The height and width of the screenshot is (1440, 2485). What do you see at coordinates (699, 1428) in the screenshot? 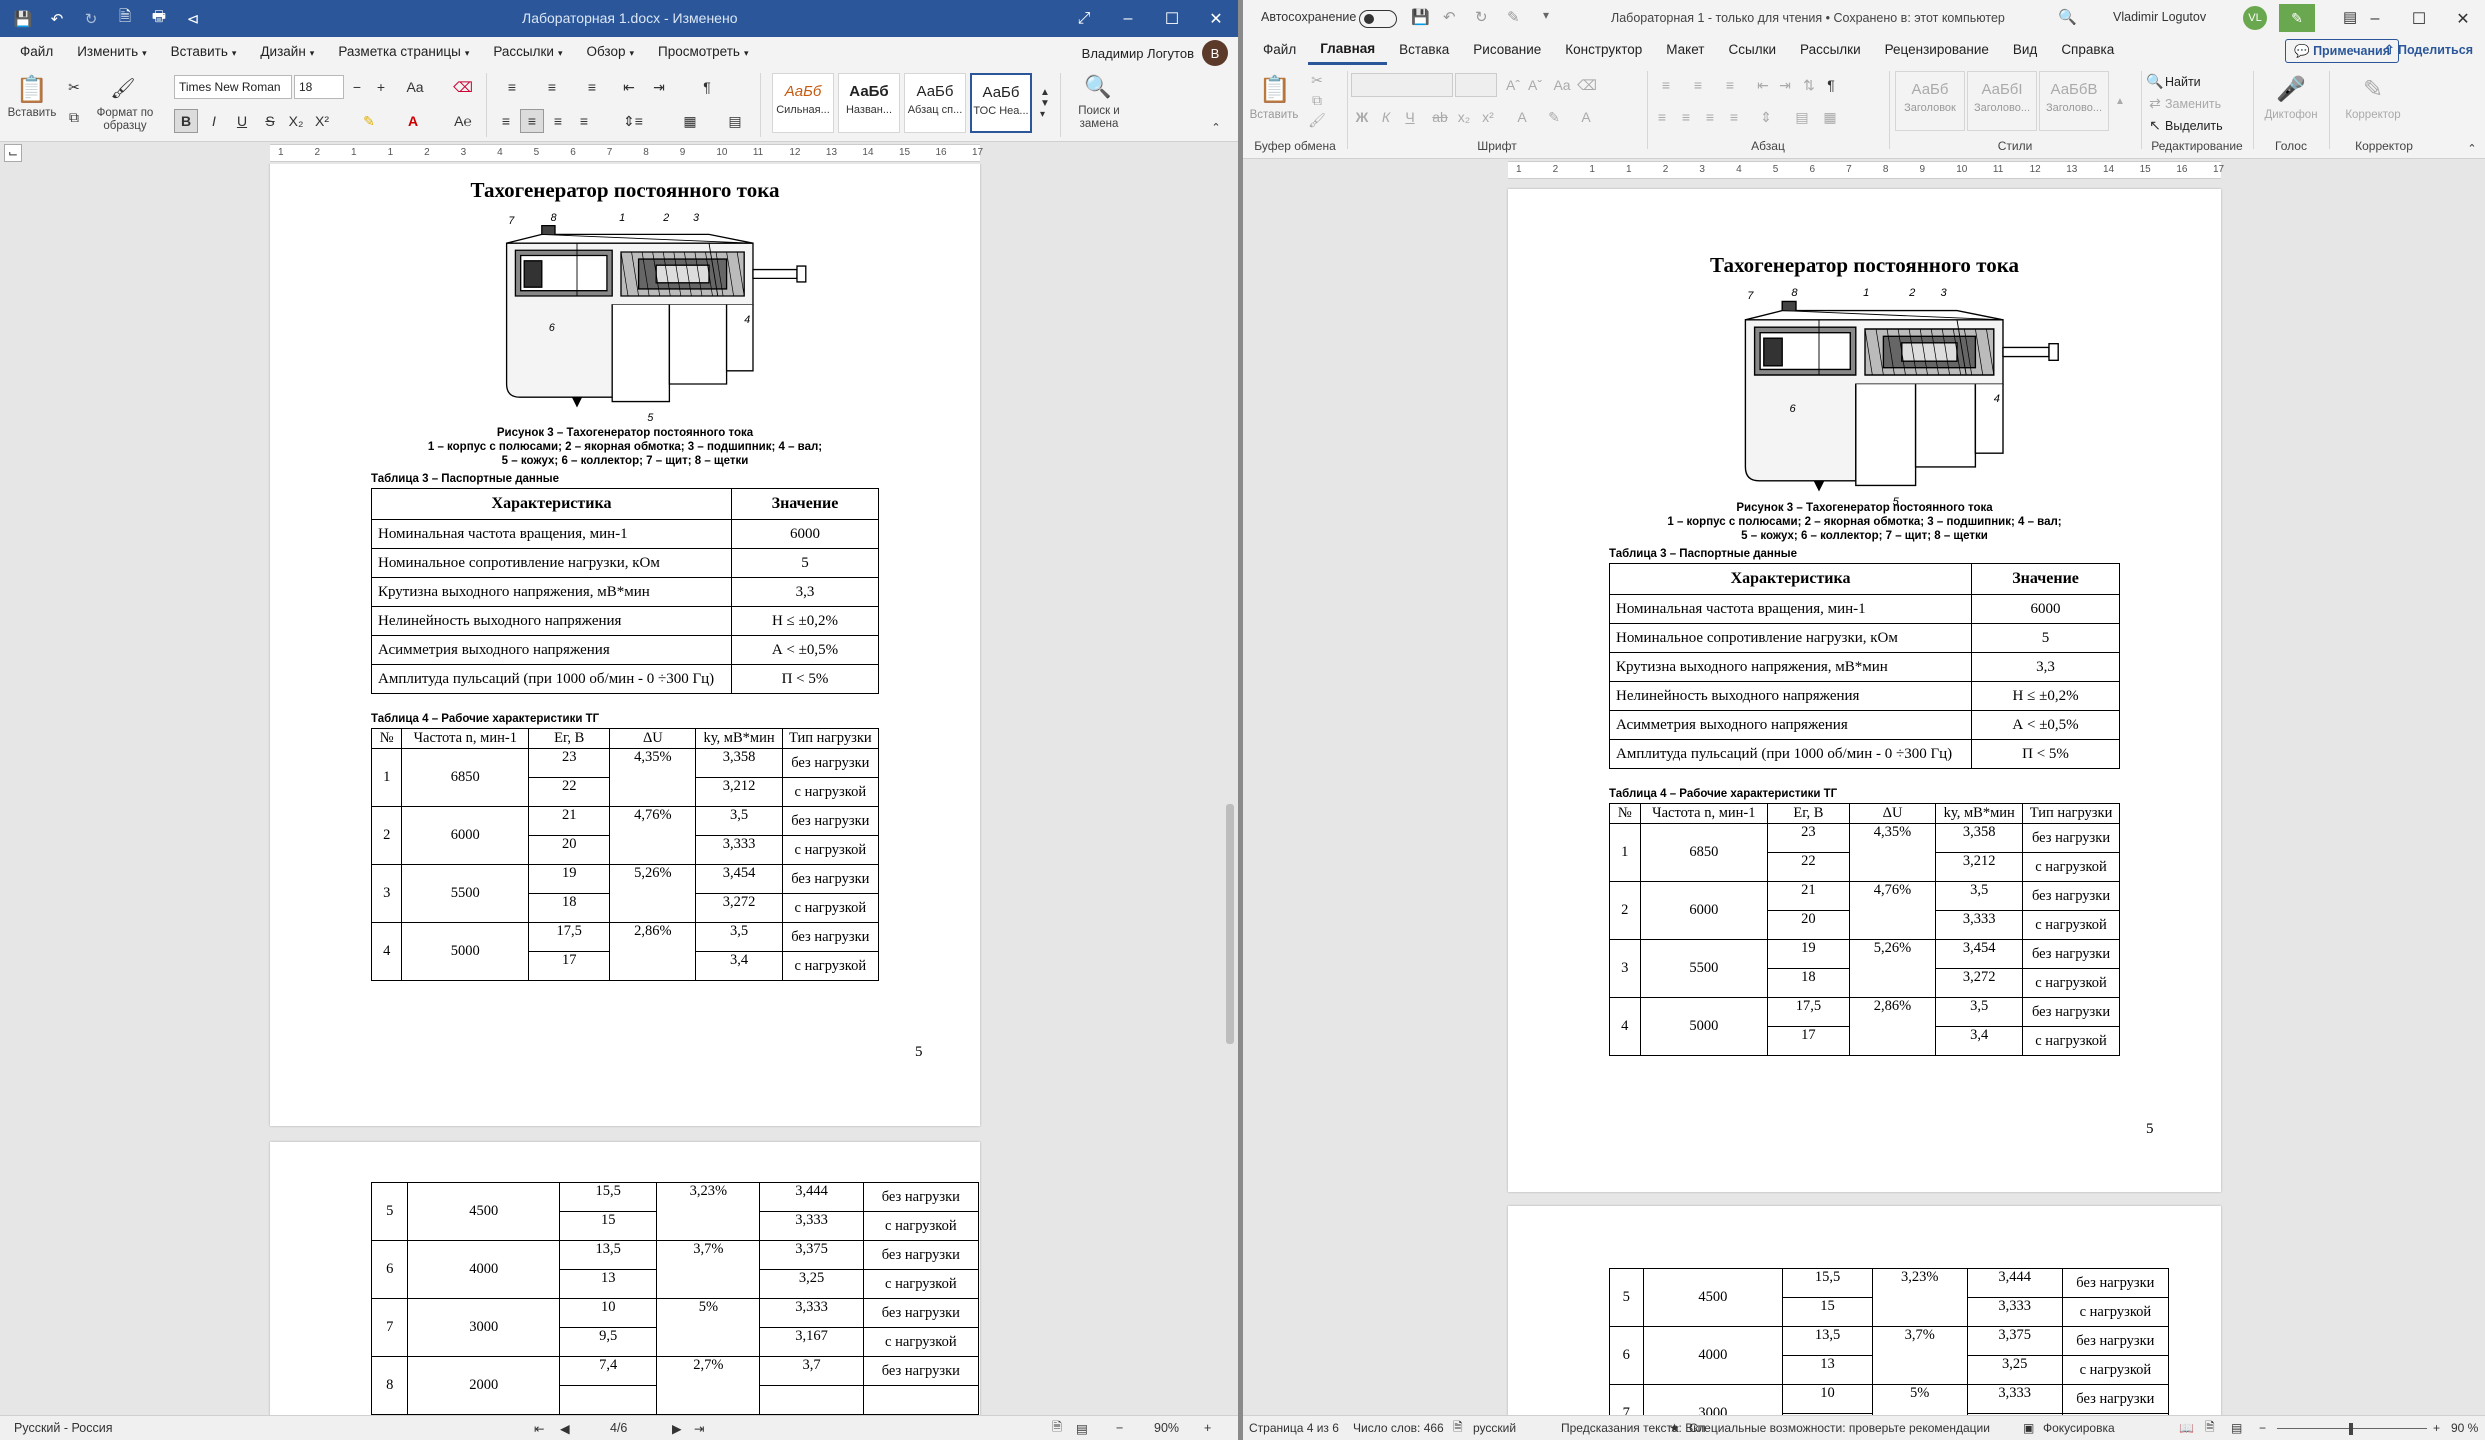
I see `last-page-icon: ⇥` at bounding box center [699, 1428].